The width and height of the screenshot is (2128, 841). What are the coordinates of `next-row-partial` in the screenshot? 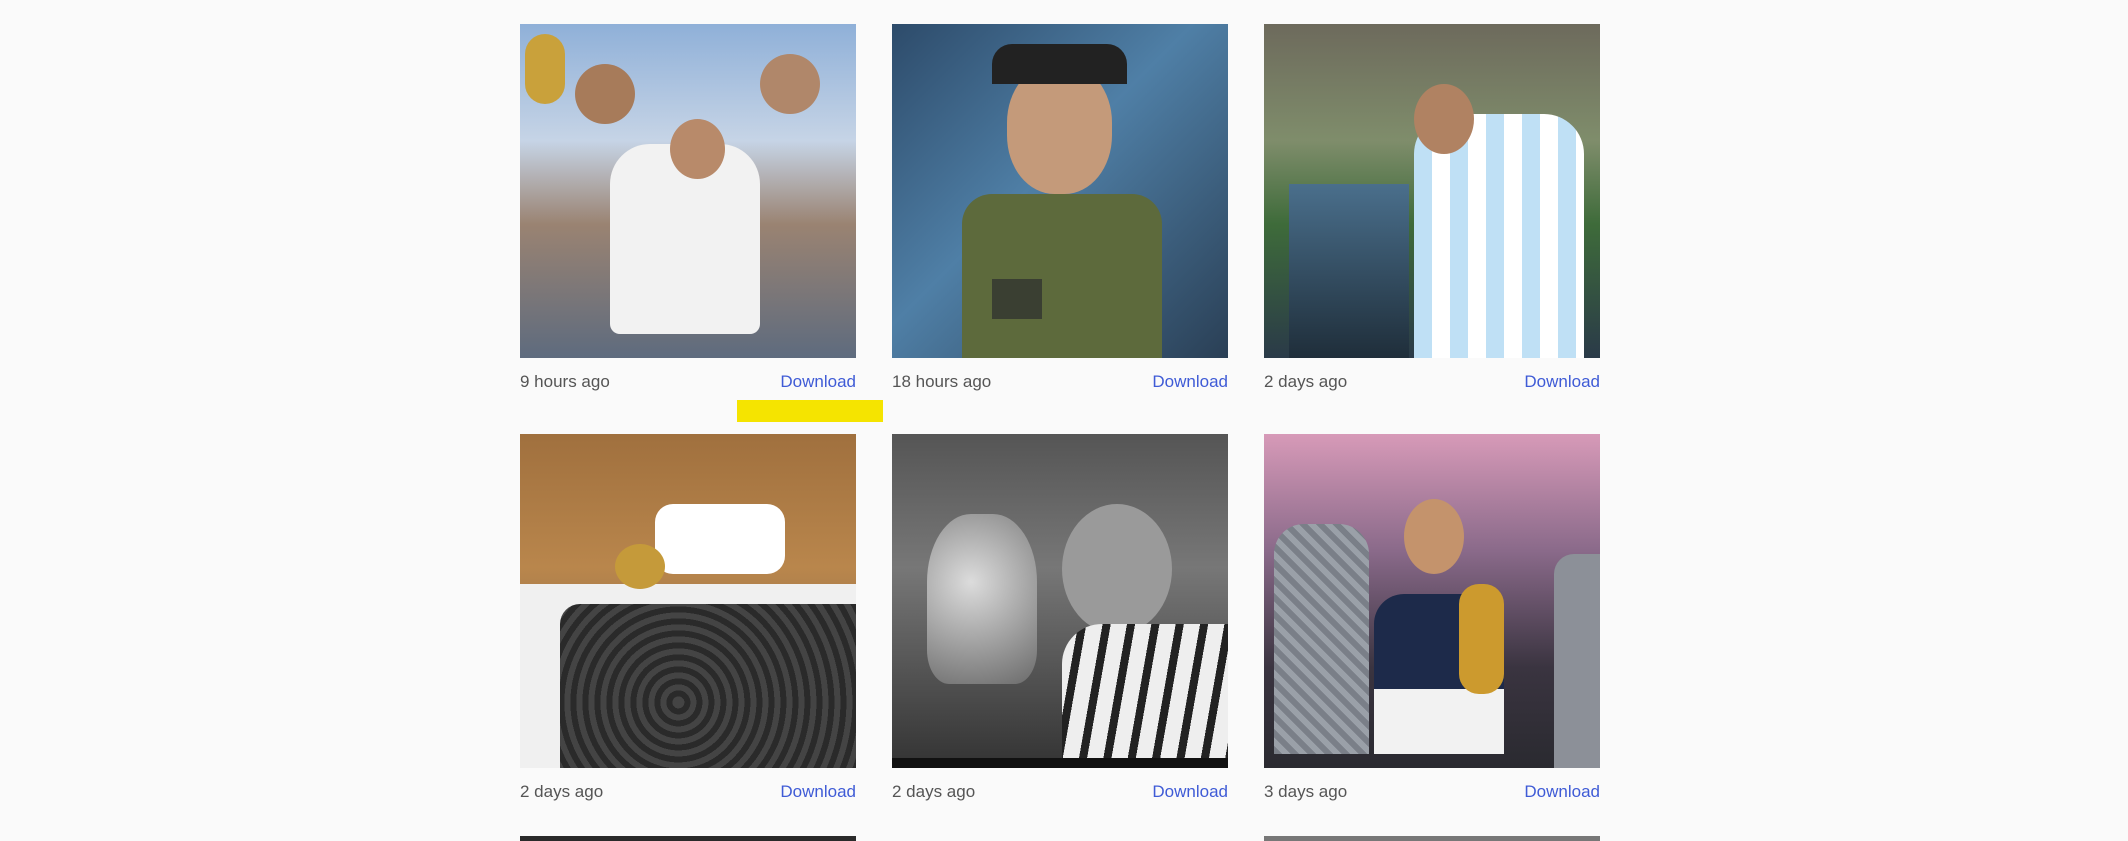 It's located at (1060, 838).